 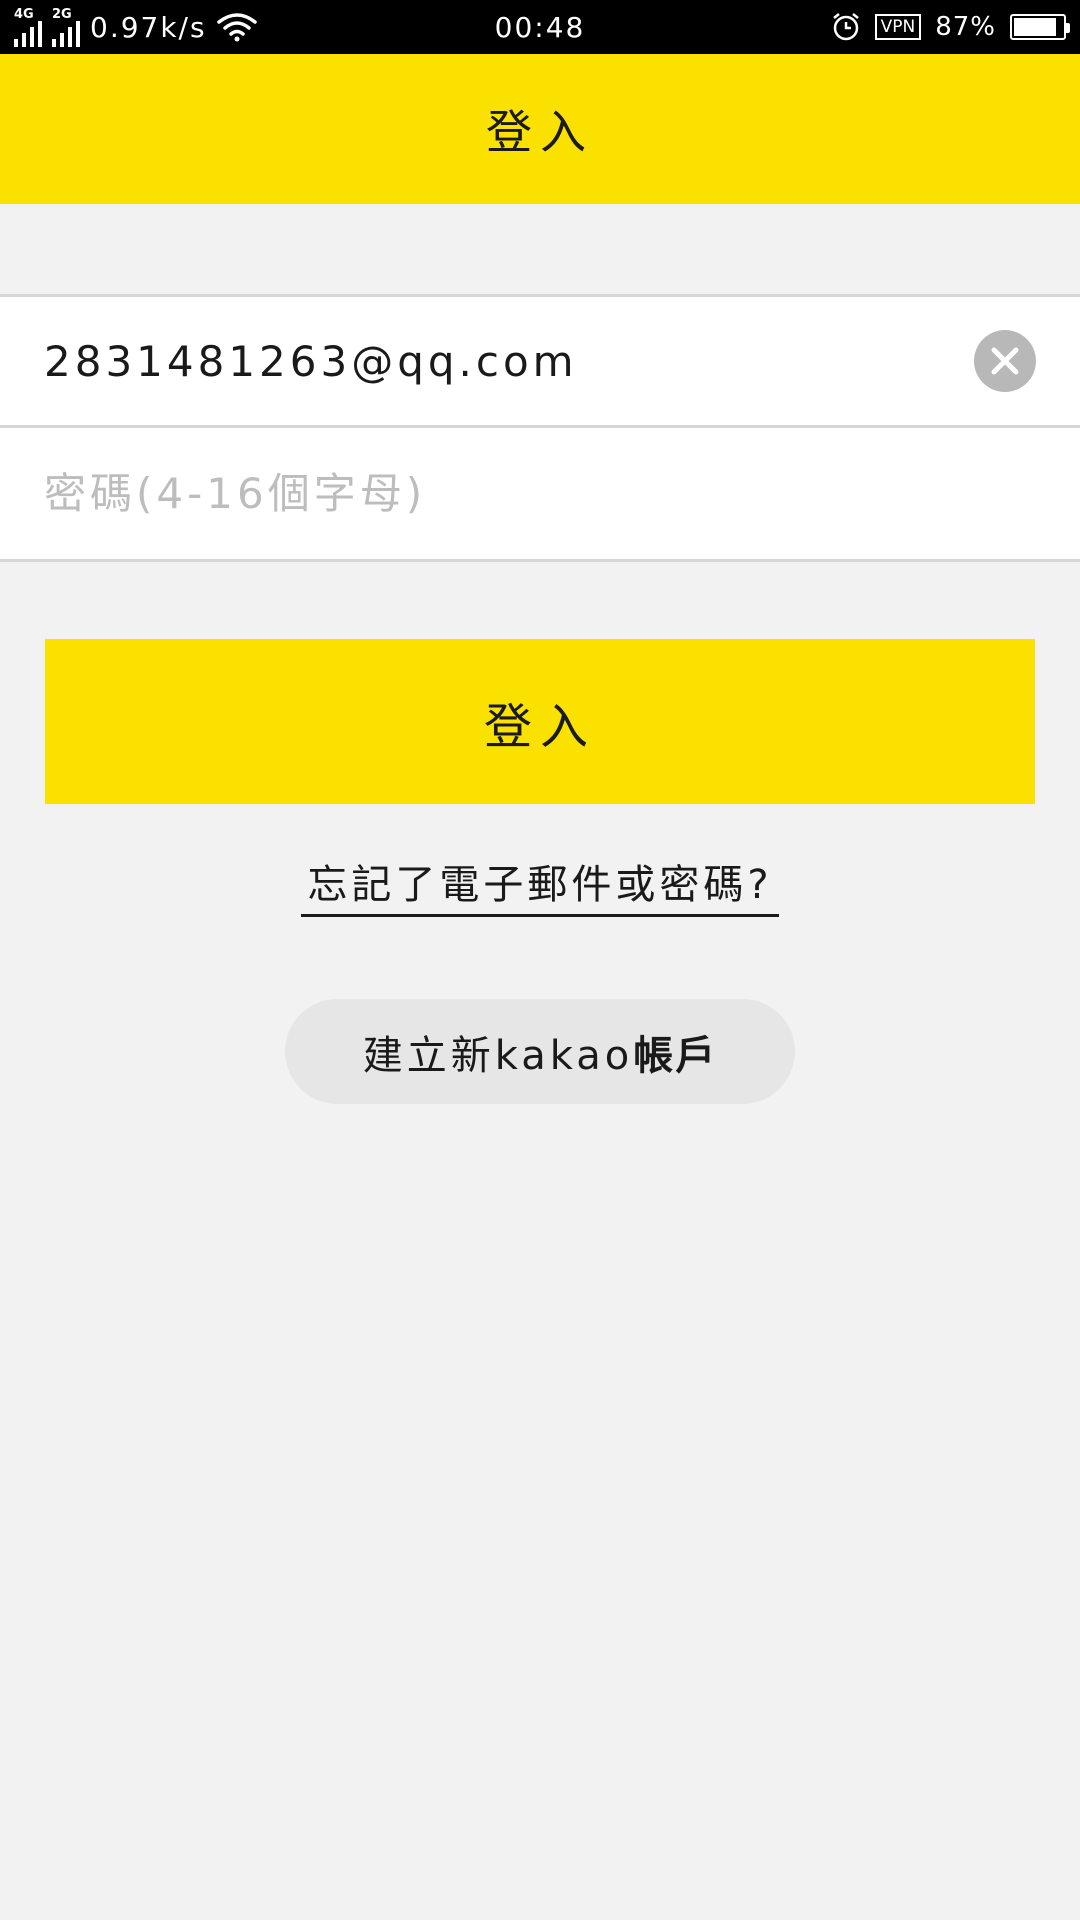 I want to click on status-bar: 4G 2G 0.97k/s 00:48 VPN 87%, so click(x=540, y=27).